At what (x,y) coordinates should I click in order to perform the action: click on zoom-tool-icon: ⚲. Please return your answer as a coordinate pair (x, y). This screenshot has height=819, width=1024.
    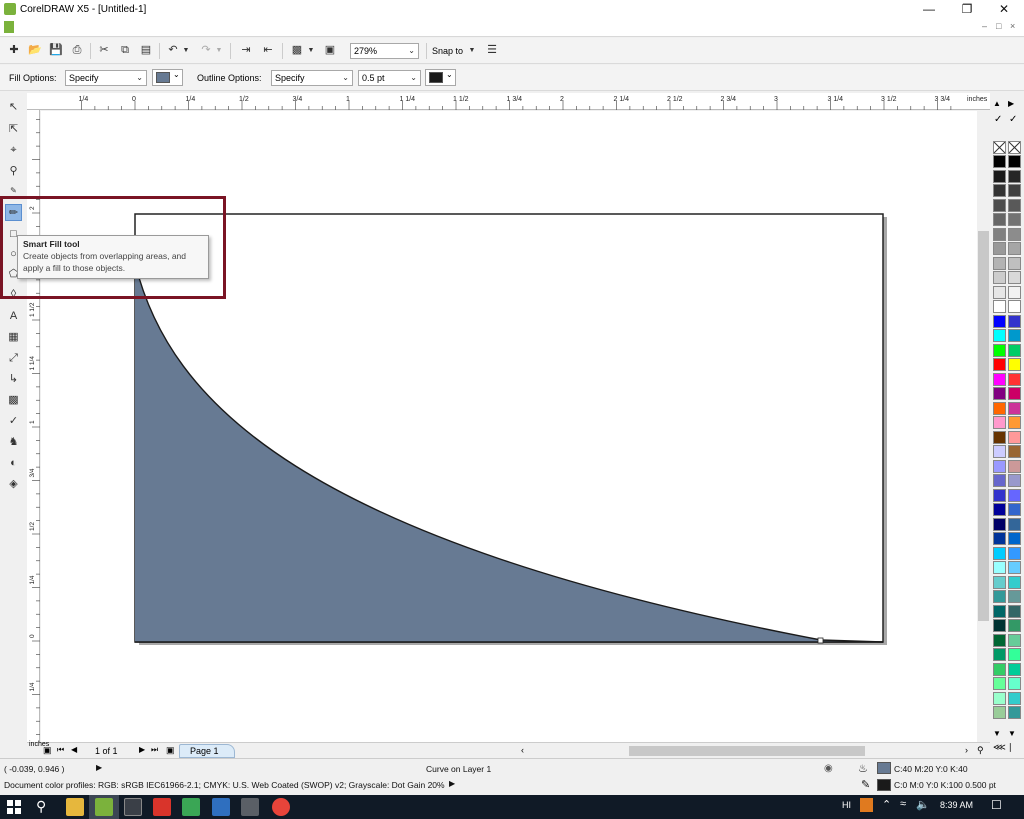
    Looking at the image, I should click on (13, 171).